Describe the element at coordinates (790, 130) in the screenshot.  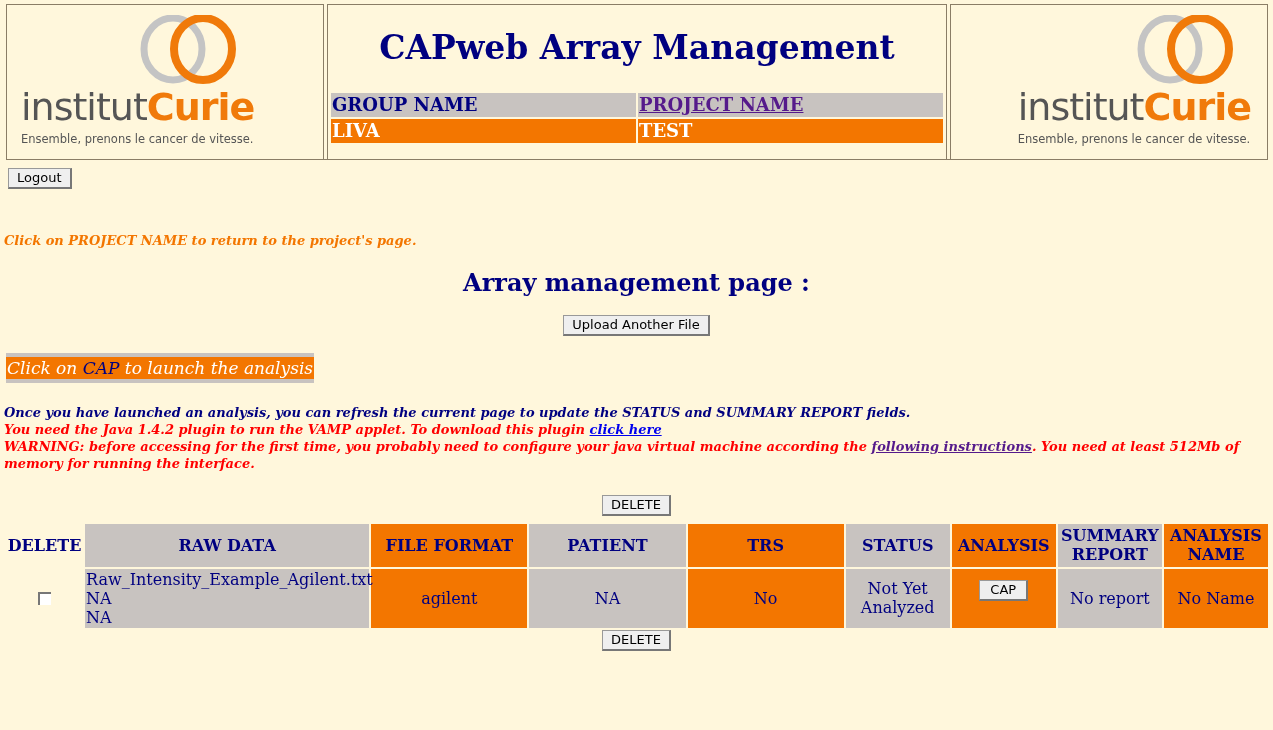
I see `info-value-cell: TEST` at that location.